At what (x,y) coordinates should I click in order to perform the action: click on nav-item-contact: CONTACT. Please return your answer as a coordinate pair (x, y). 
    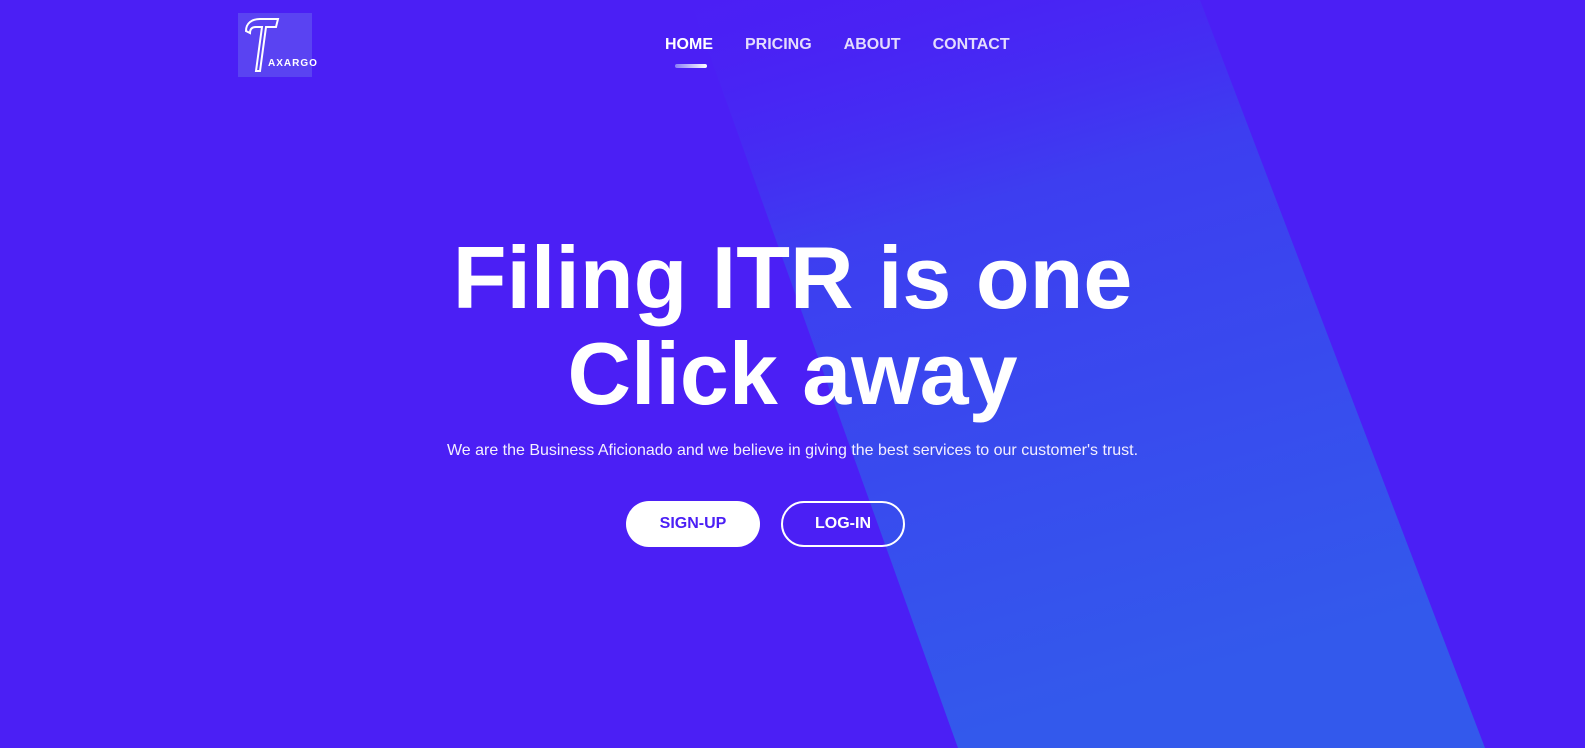
    Looking at the image, I should click on (971, 45).